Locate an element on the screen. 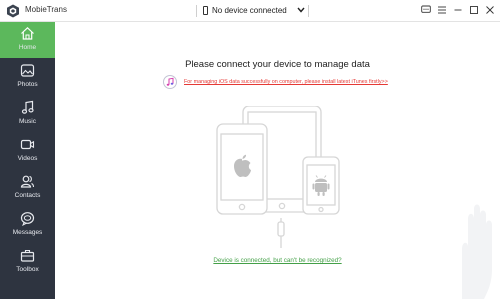 The width and height of the screenshot is (500, 299). sidebar-item-videos: Videos is located at coordinates (27, 151).